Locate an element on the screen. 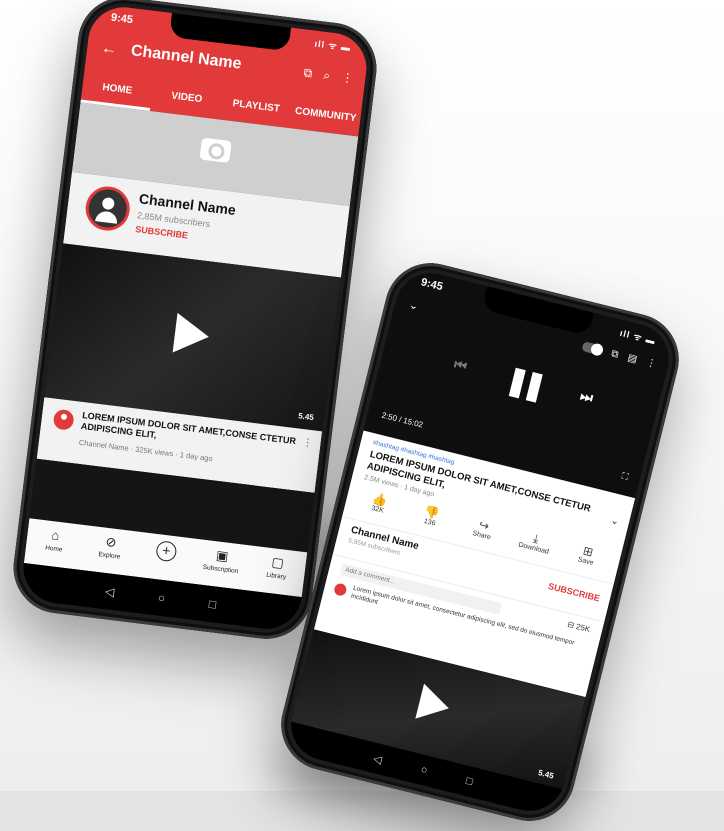  fullscreen-icon: ⛶ is located at coordinates (625, 477).